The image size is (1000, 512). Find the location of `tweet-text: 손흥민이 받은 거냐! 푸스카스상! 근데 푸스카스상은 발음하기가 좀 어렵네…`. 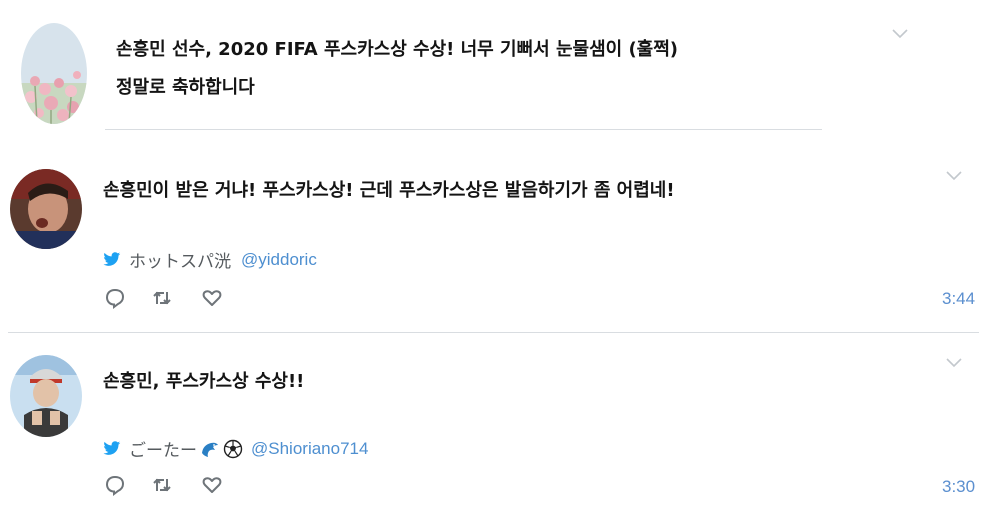

tweet-text: 손흥민이 받은 거냐! 푸스카스상! 근데 푸스카스상은 발음하기가 좀 어렵네… is located at coordinates (389, 190).